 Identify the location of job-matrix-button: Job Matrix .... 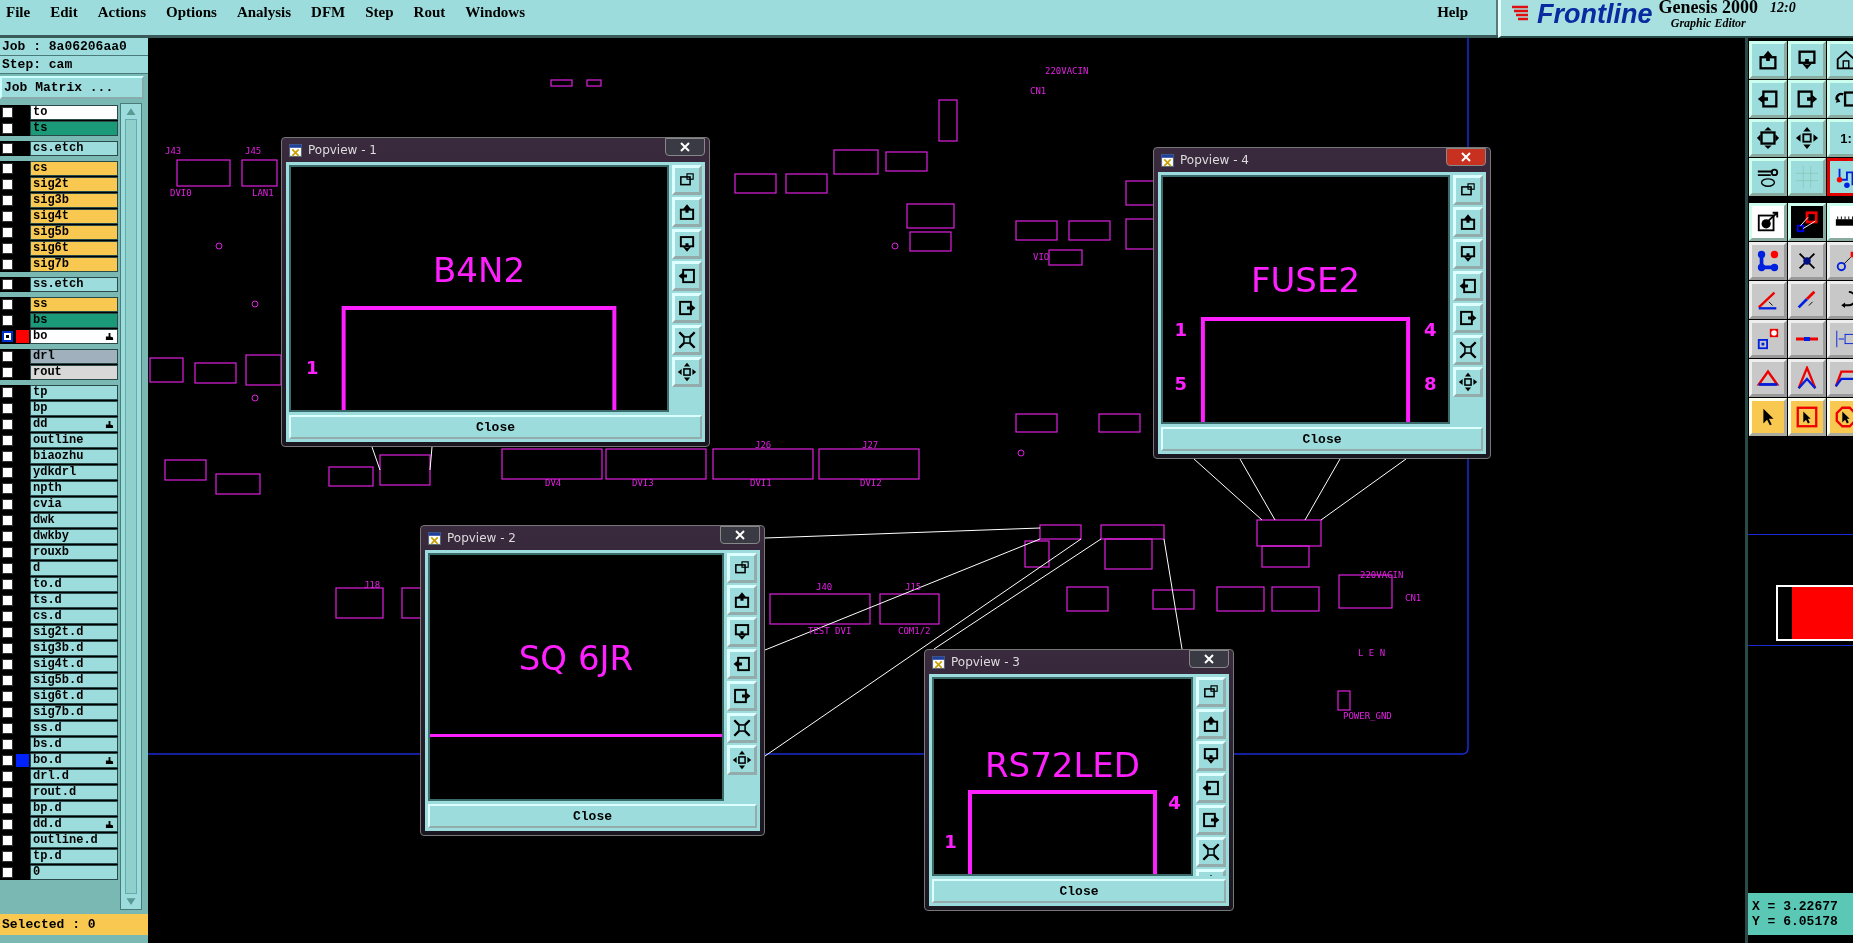
(72, 87).